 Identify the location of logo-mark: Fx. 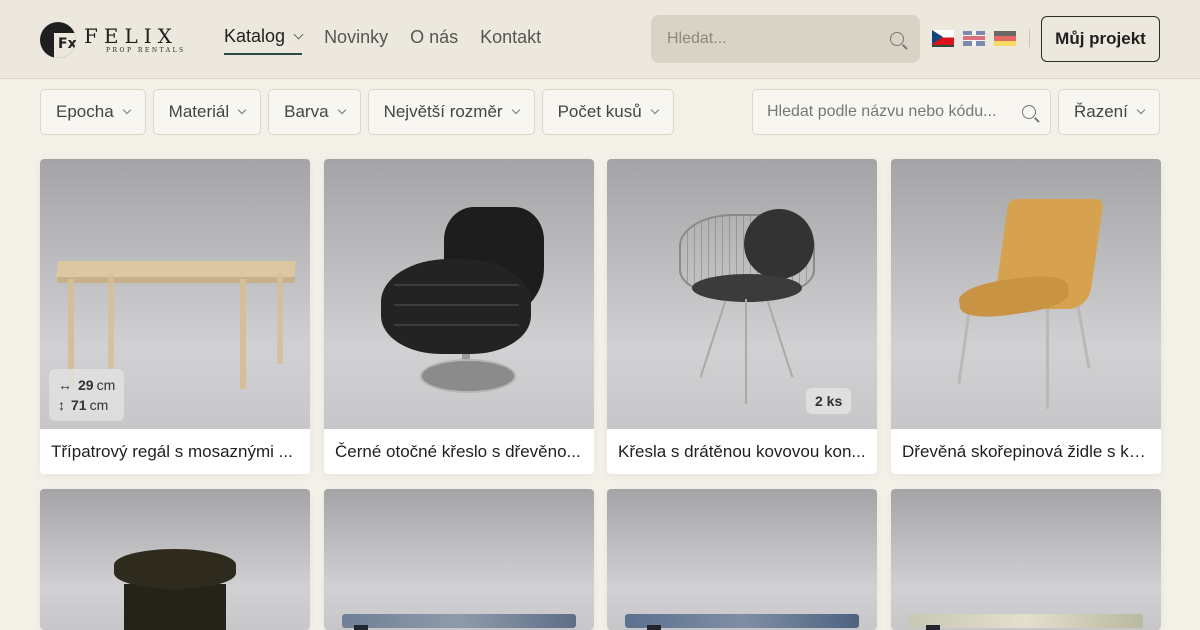
(58, 40).